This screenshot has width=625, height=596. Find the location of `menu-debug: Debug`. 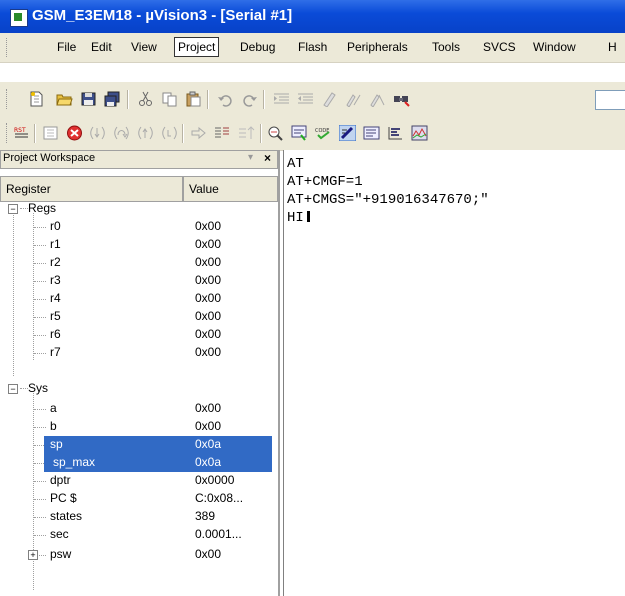

menu-debug: Debug is located at coordinates (257, 47).